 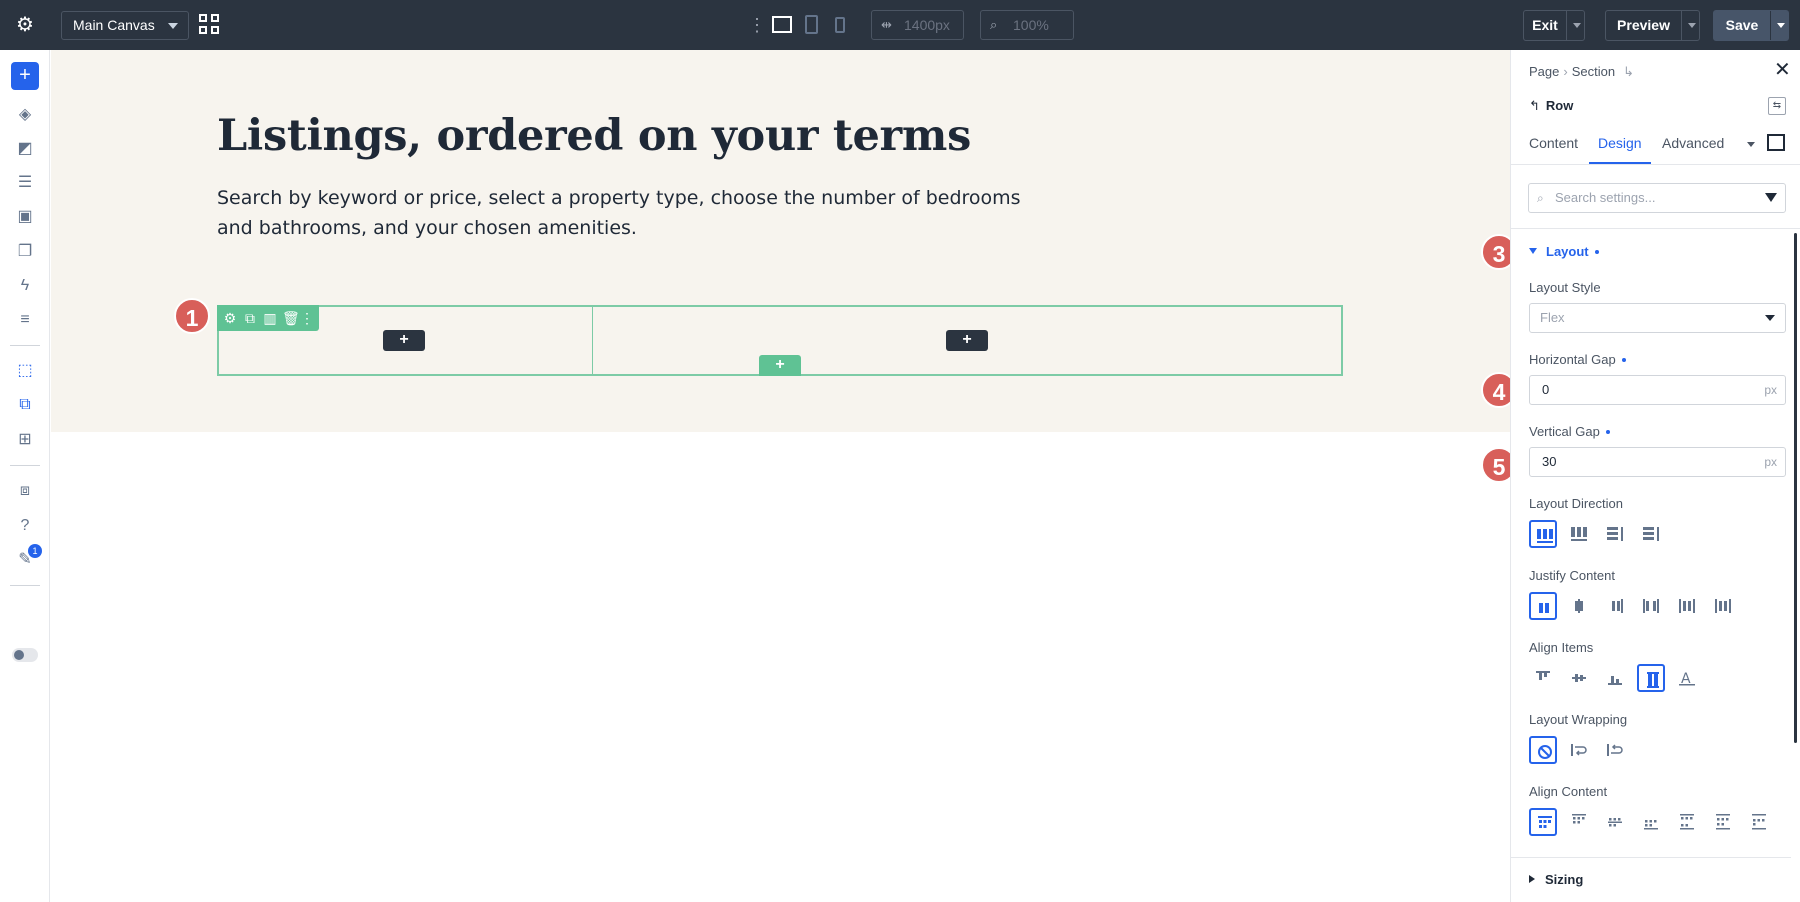 What do you see at coordinates (1770, 390) in the screenshot?
I see `horizontal-gap-unit: px` at bounding box center [1770, 390].